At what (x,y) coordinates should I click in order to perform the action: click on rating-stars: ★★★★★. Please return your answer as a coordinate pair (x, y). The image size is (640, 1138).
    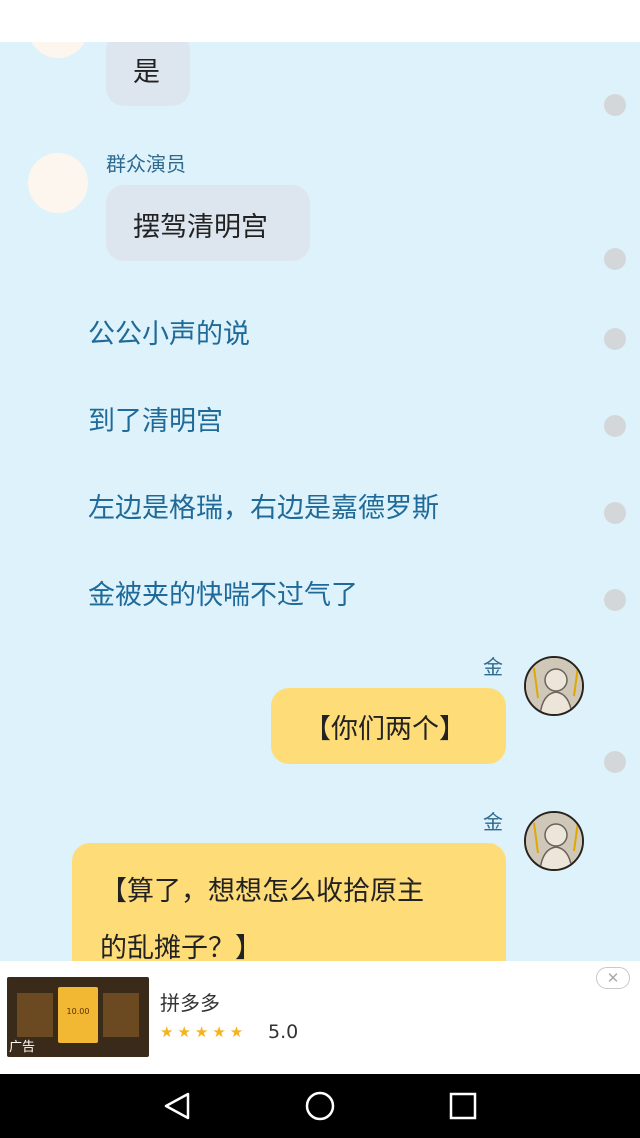
    Looking at the image, I should click on (204, 1032).